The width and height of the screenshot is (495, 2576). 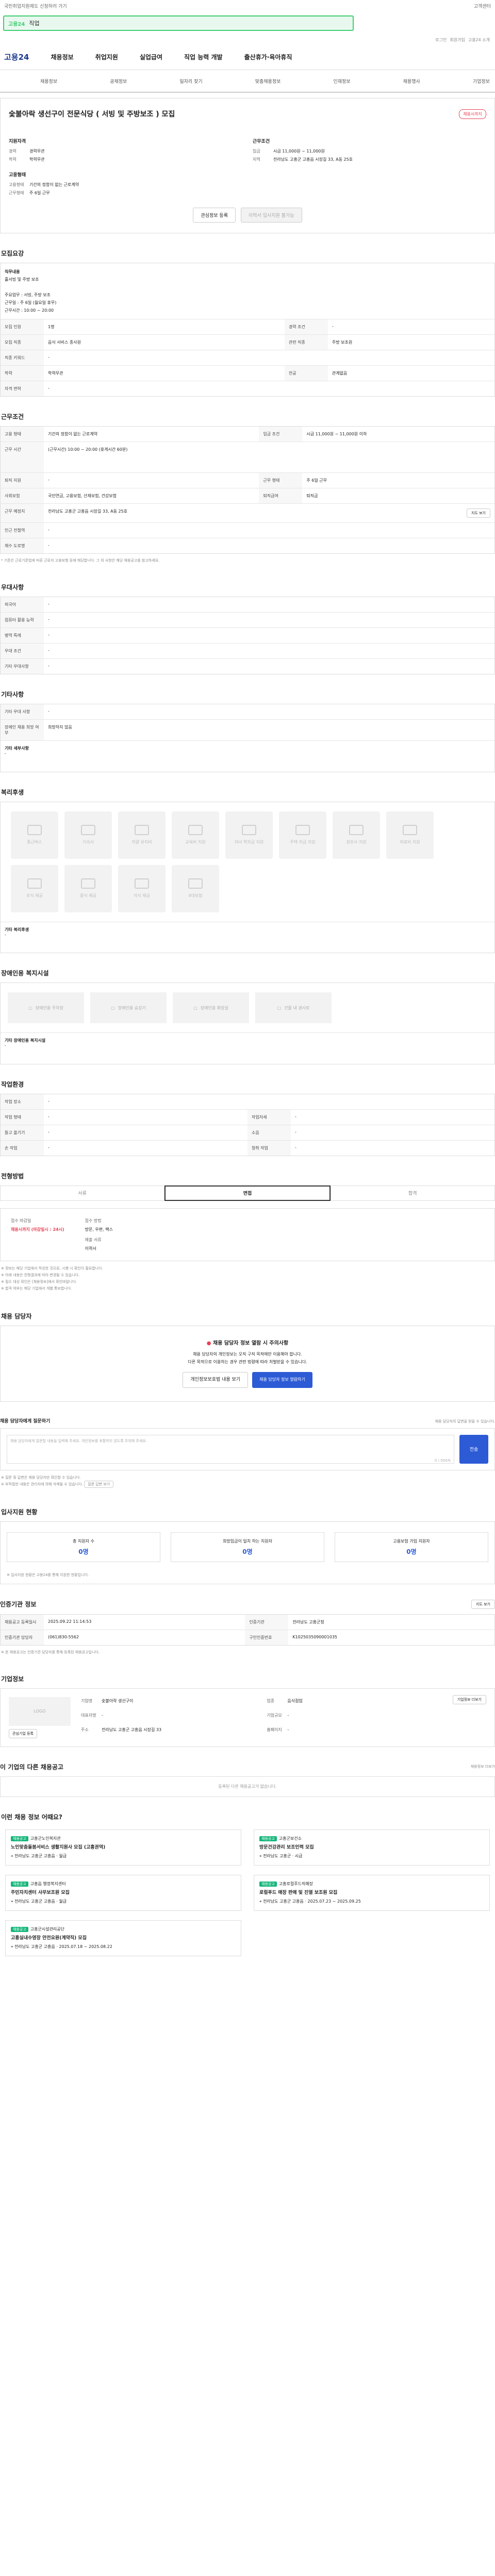 I want to click on site-logo: 고용24, so click(x=16, y=57).